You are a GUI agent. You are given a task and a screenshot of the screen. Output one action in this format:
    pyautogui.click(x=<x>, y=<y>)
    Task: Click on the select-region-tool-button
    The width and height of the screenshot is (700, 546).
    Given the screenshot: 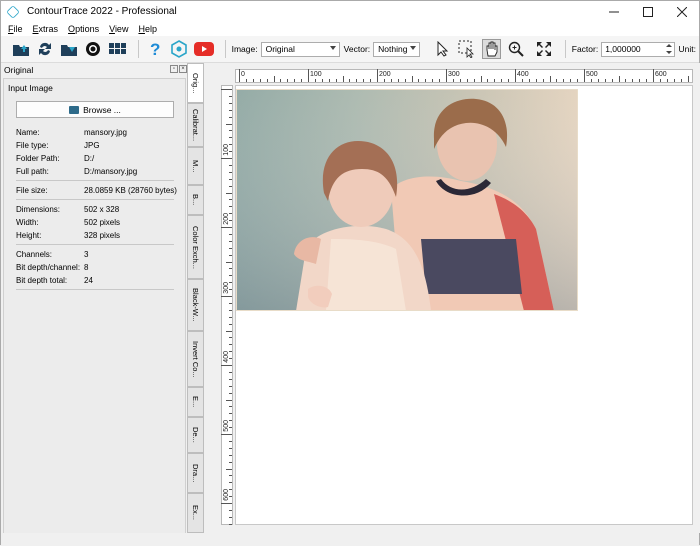 What is the action you would take?
    pyautogui.click(x=467, y=49)
    